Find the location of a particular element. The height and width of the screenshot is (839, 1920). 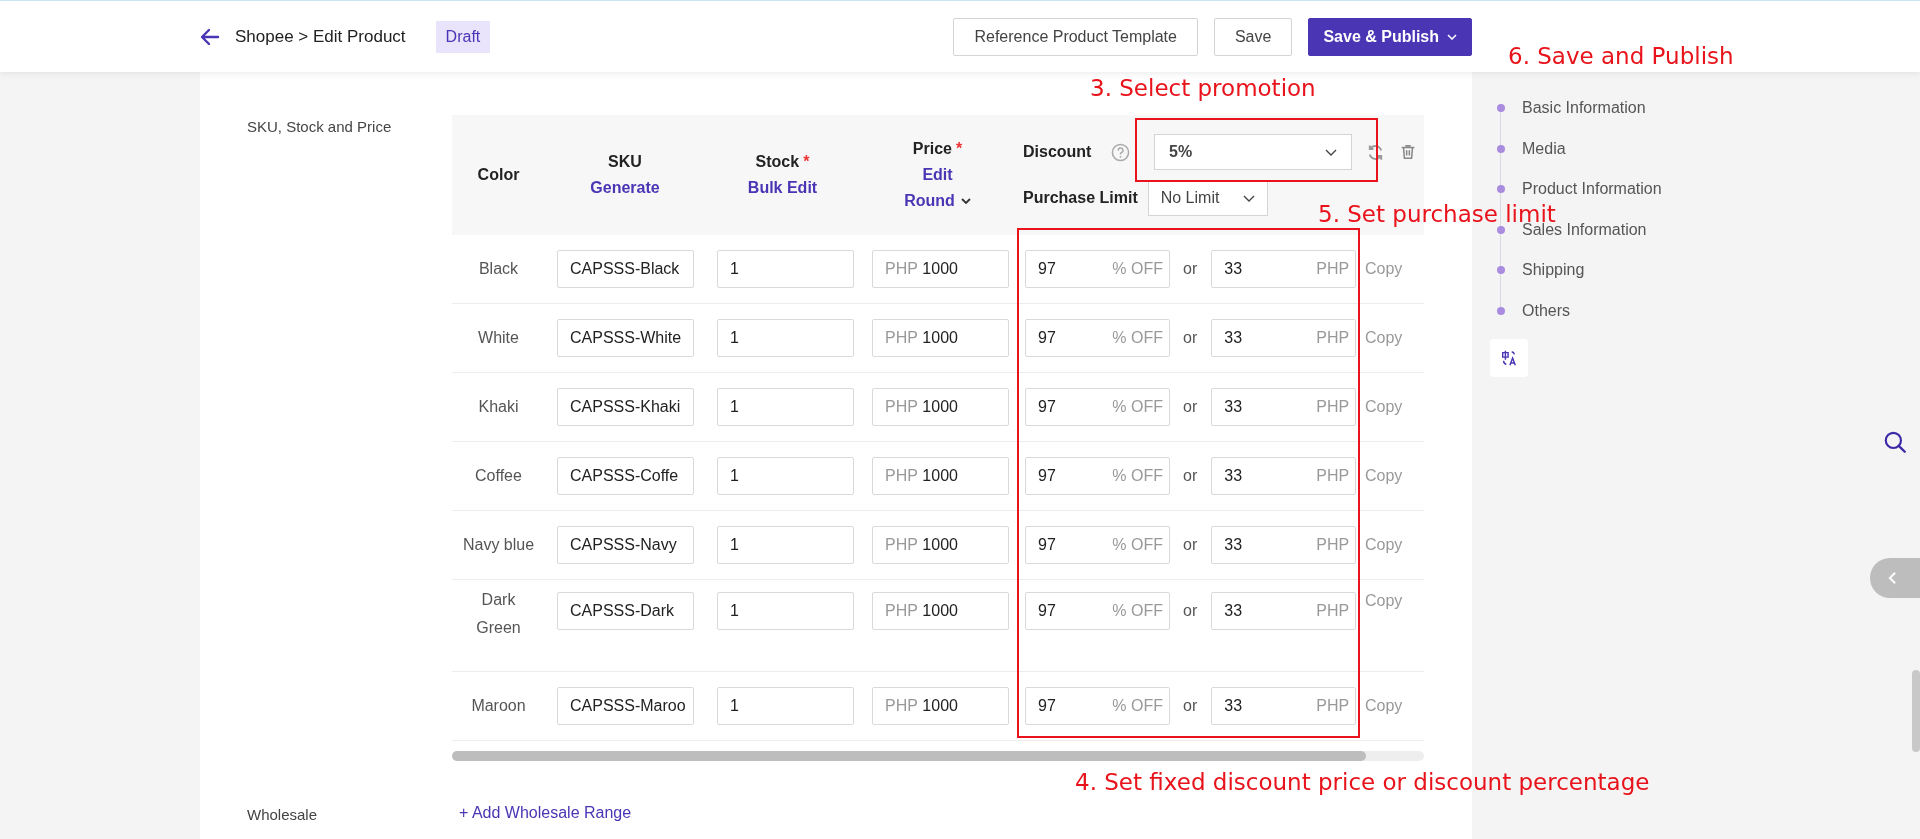

section-nav-item: Shipping is located at coordinates (1553, 270).